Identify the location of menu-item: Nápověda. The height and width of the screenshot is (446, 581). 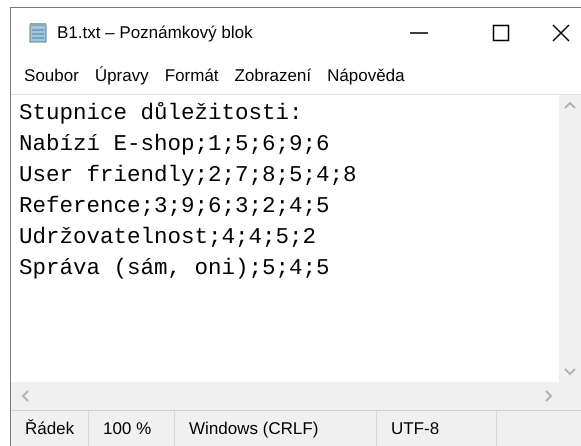
(366, 76).